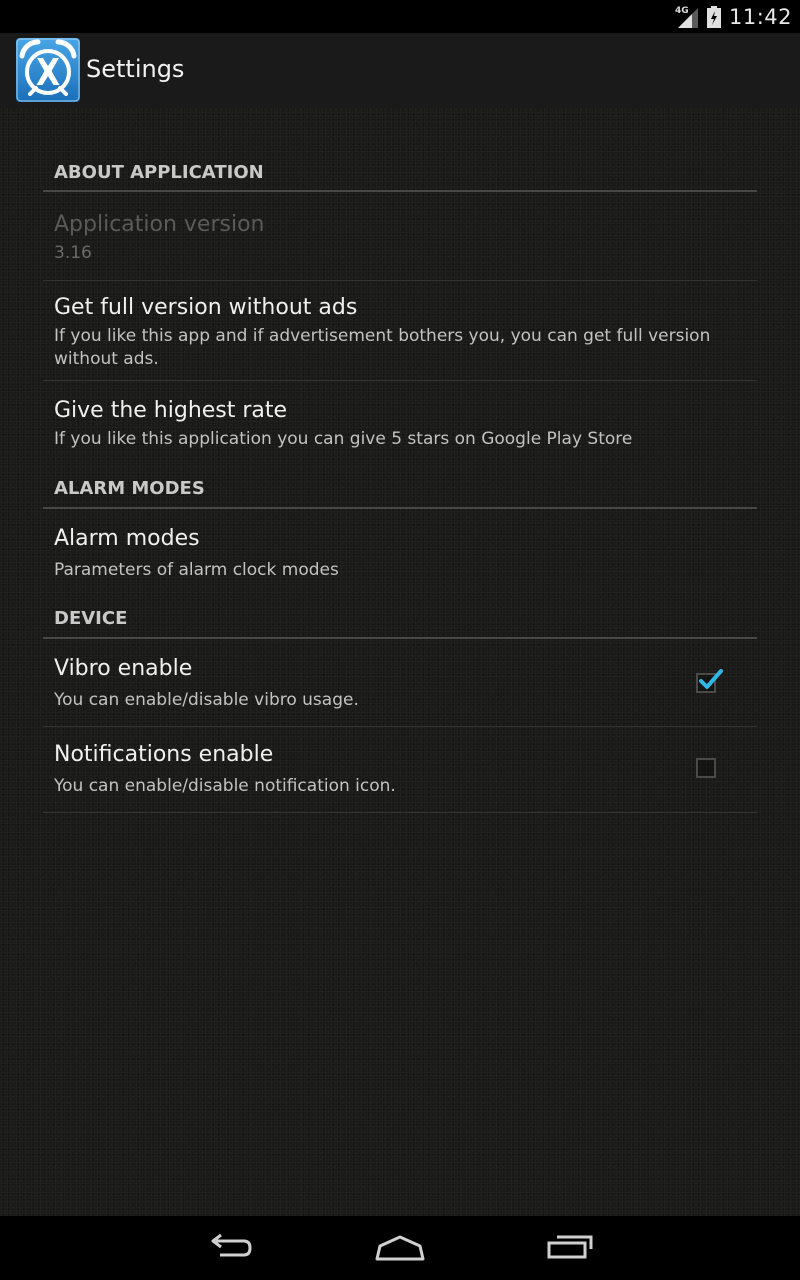  I want to click on category-device: DEVICE, so click(400, 618).